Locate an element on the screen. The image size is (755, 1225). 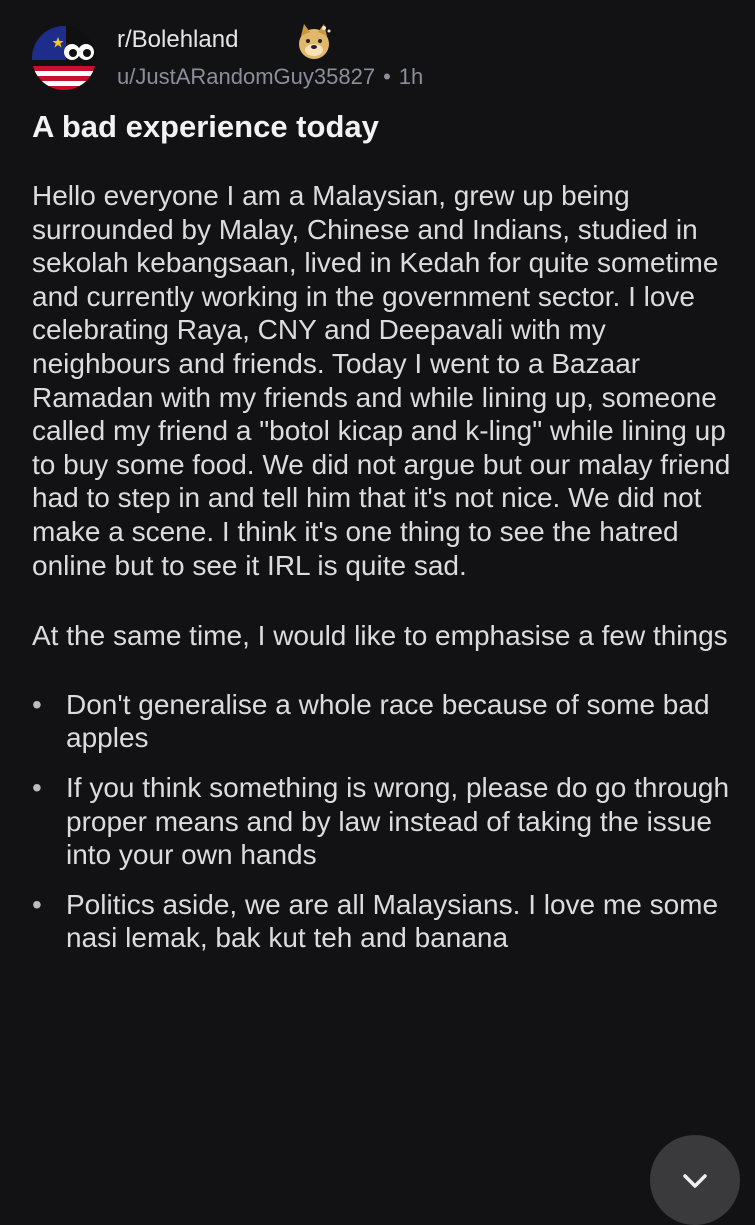
post-header: r/Bolehland u/JustARandomGuy35827 • 1h is located at coordinates (377, 57).